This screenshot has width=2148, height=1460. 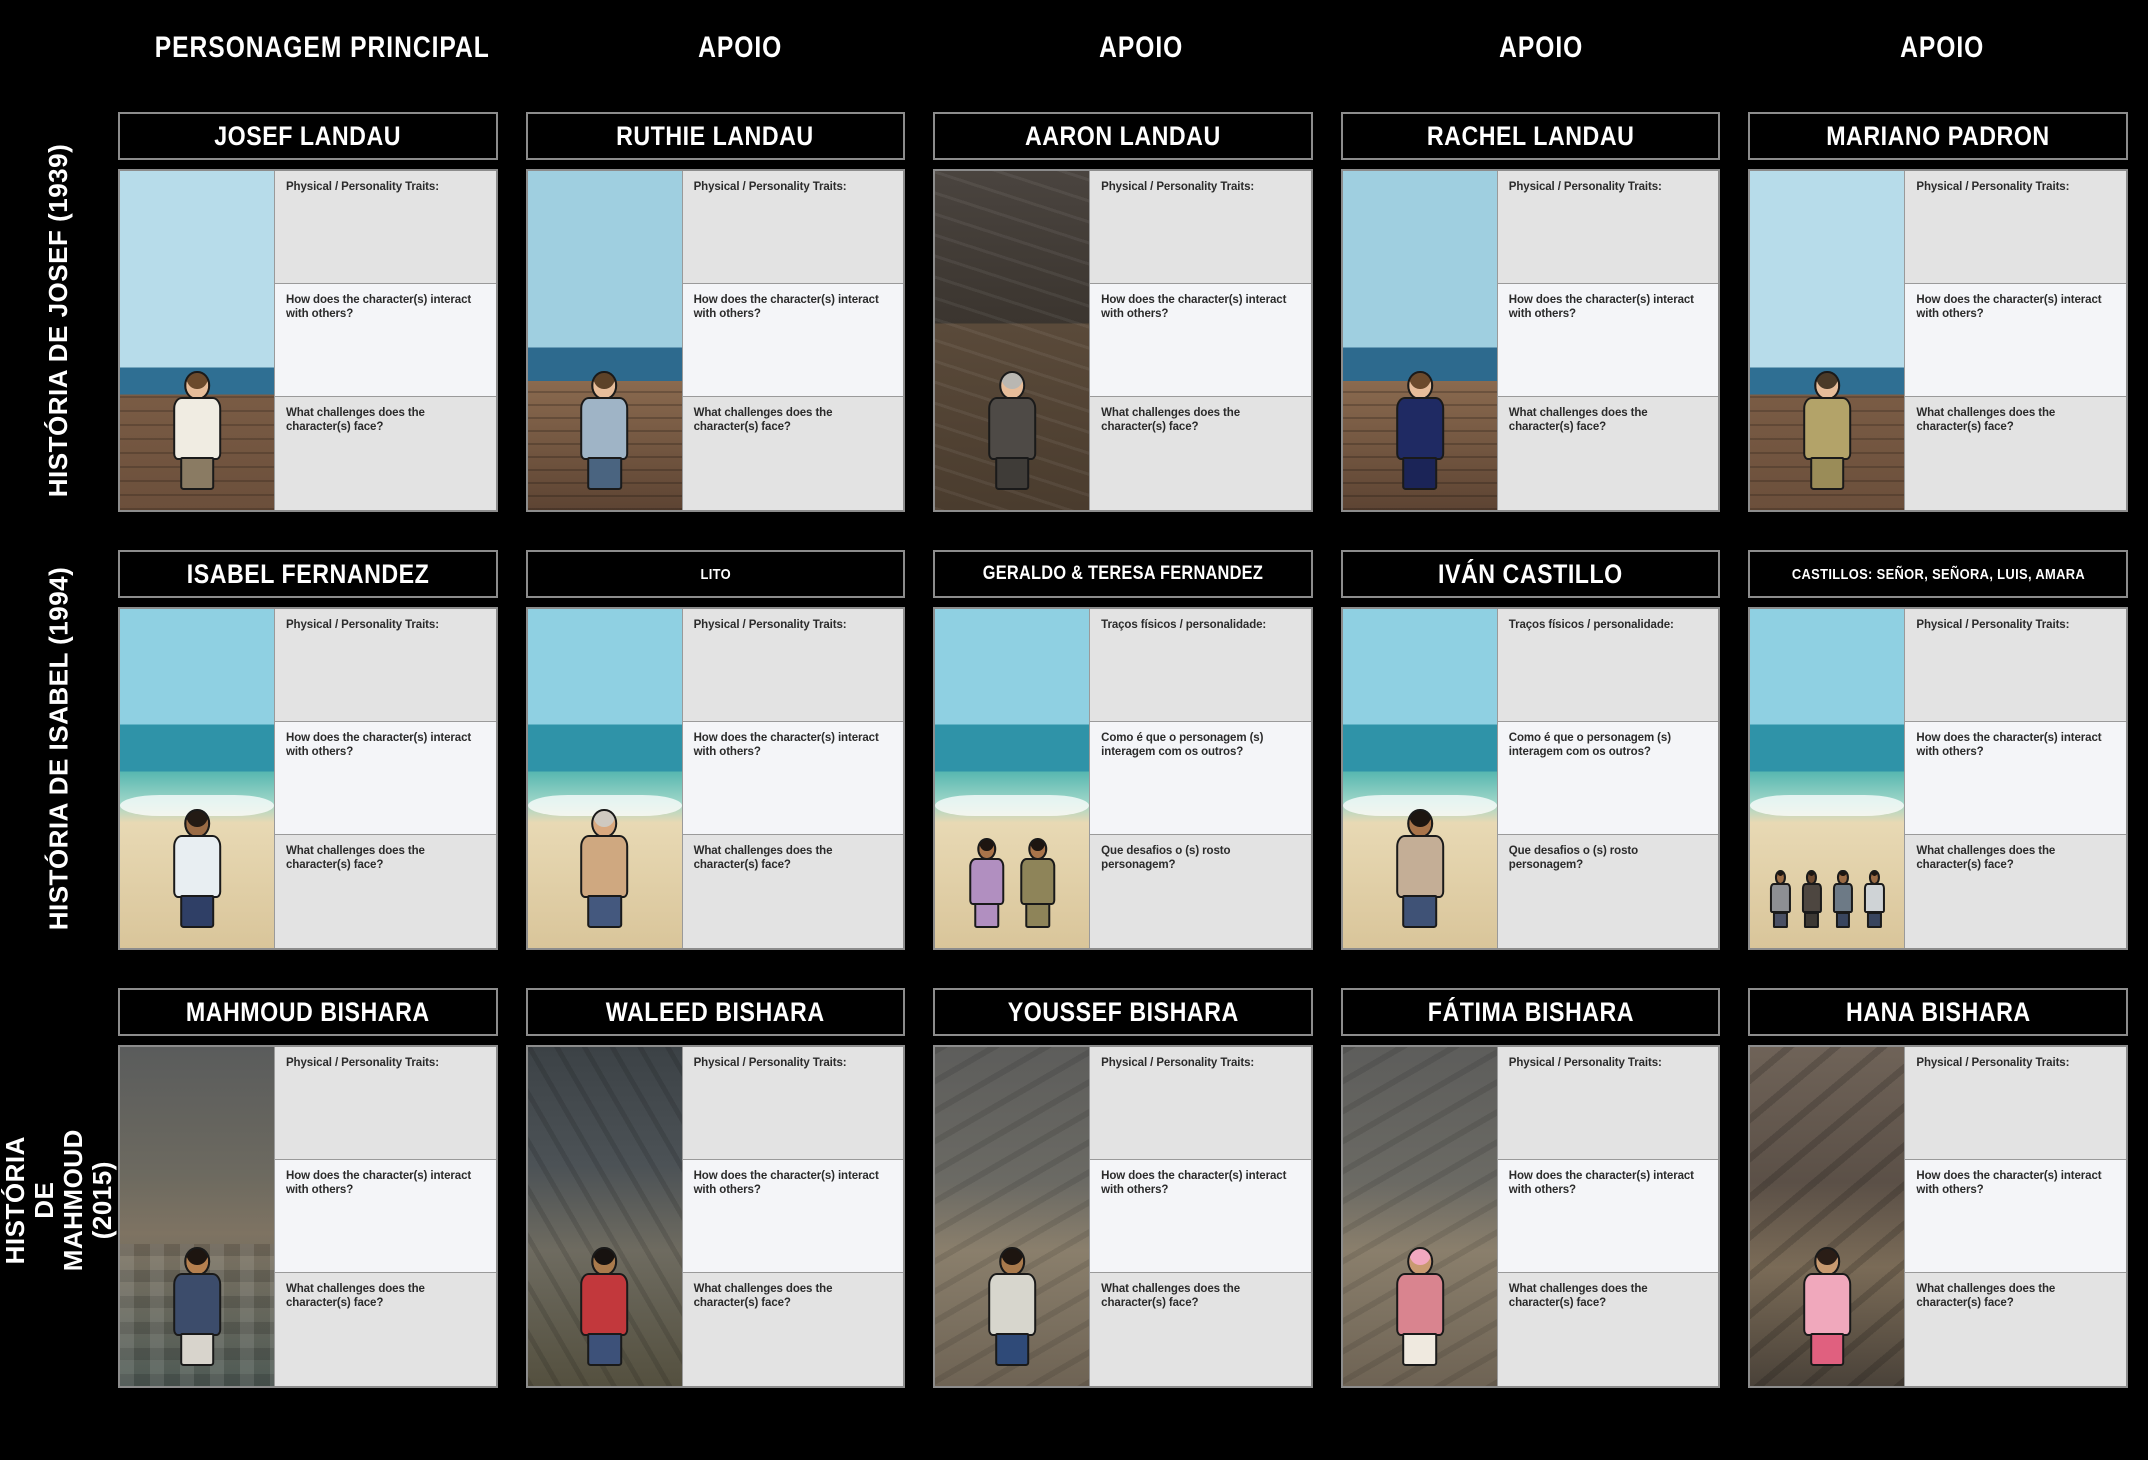 What do you see at coordinates (1938, 574) in the screenshot?
I see `character-title-bar: CASTILLOS: SEÑOR, SEÑORA, LUIS, AMARA` at bounding box center [1938, 574].